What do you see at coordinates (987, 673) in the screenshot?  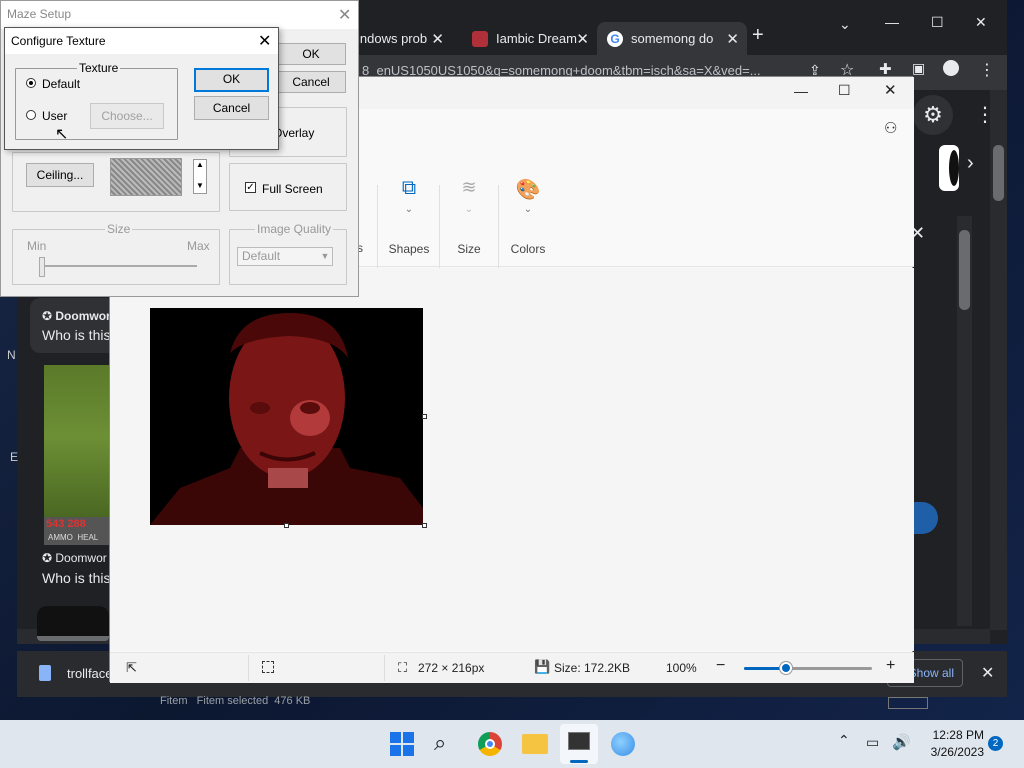 I see `close-shelf-icon: ✕` at bounding box center [987, 673].